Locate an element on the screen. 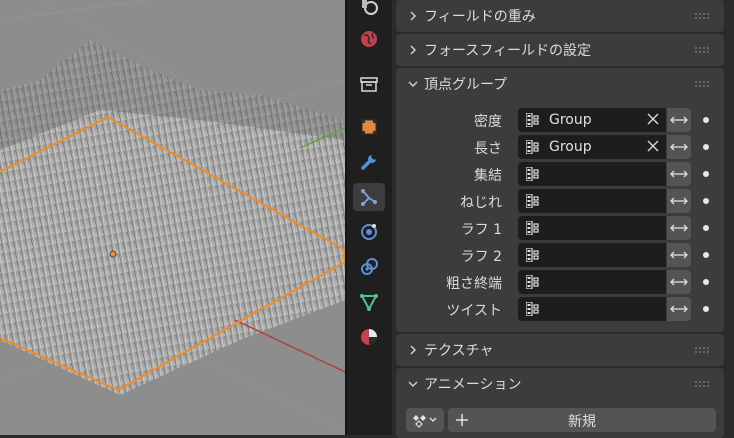 The image size is (734, 438). physics-tab is located at coordinates (369, 232).